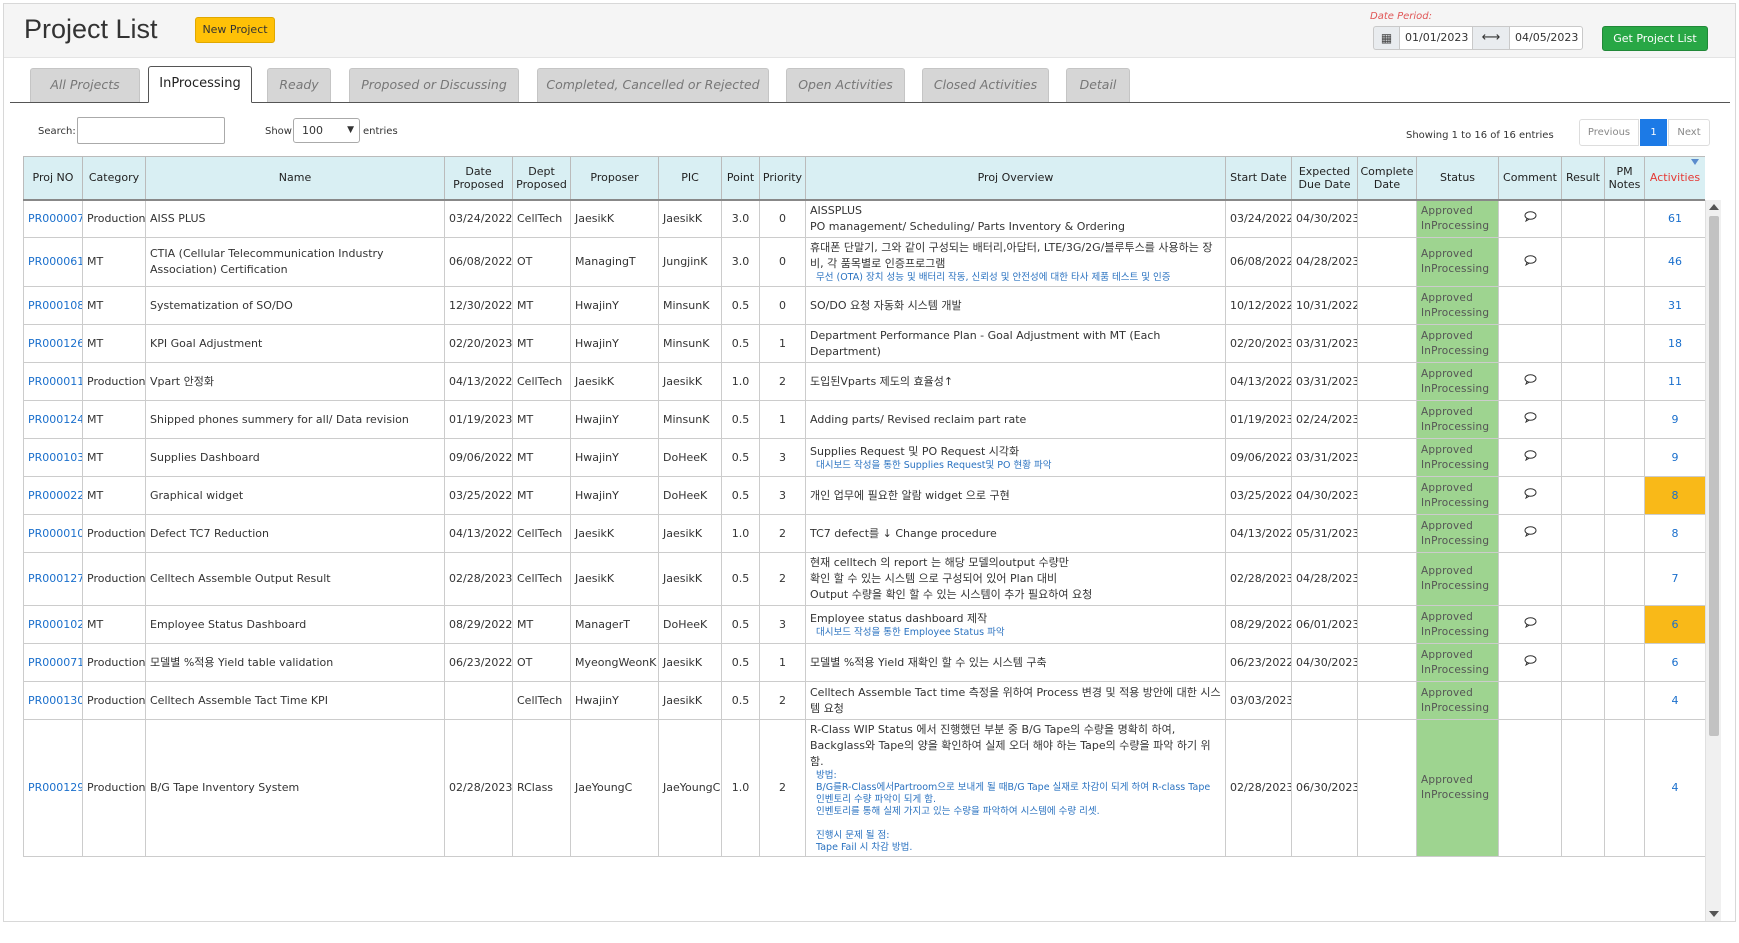 The height and width of the screenshot is (943, 1739). Describe the element at coordinates (1674, 305) in the screenshot. I see `activities-count-link: 31` at that location.